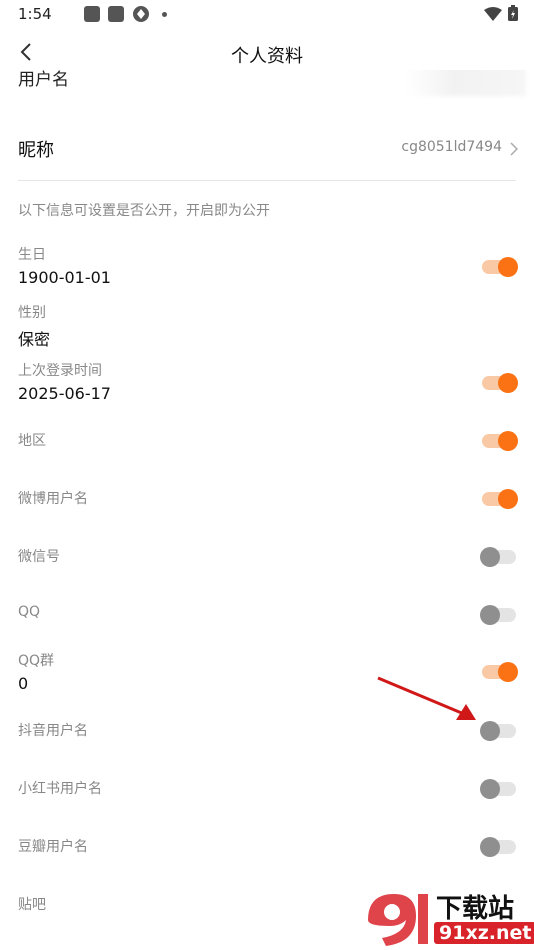  What do you see at coordinates (484, 933) in the screenshot?
I see `watermark-url: 91xz.net` at bounding box center [484, 933].